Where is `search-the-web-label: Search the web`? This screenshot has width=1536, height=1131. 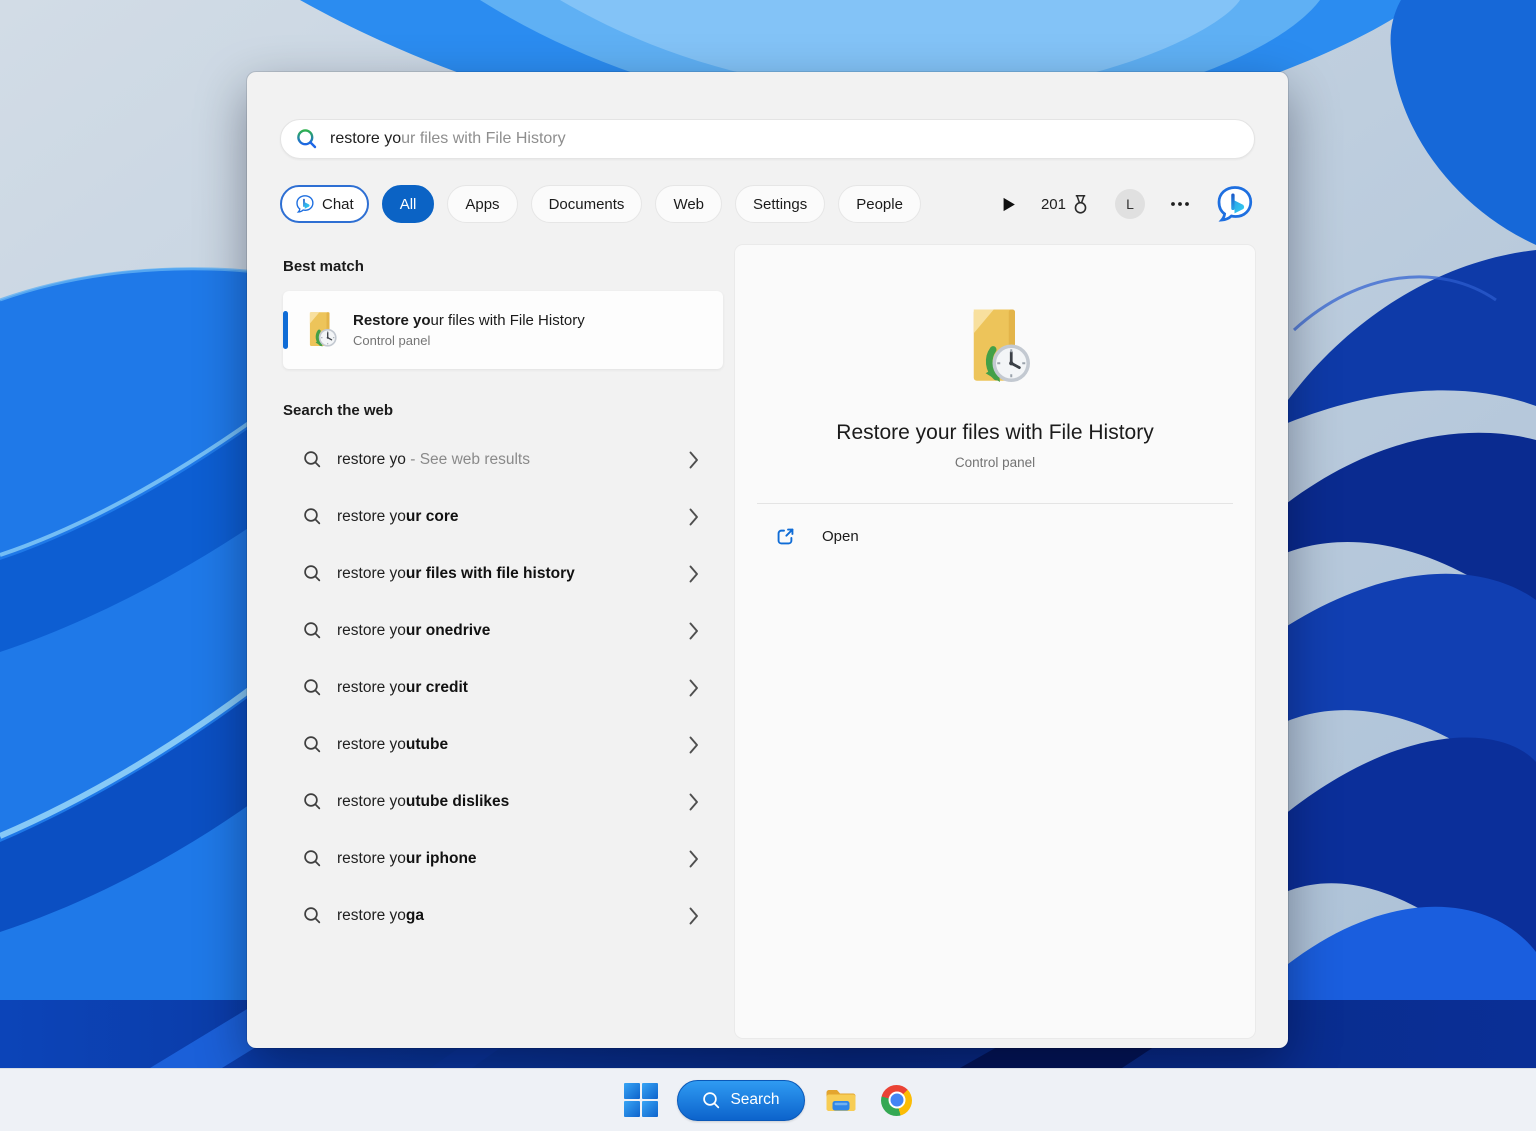
search-the-web-label: Search the web is located at coordinates (338, 410).